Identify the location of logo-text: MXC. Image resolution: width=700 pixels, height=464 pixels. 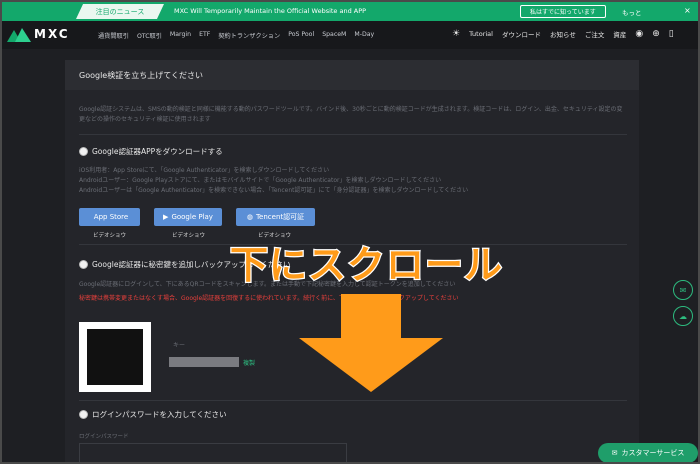
(52, 34).